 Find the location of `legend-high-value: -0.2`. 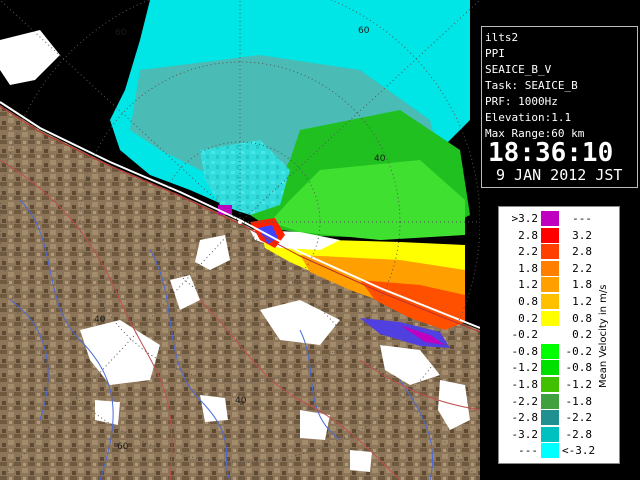

legend-high-value: -0.2 is located at coordinates (579, 351).